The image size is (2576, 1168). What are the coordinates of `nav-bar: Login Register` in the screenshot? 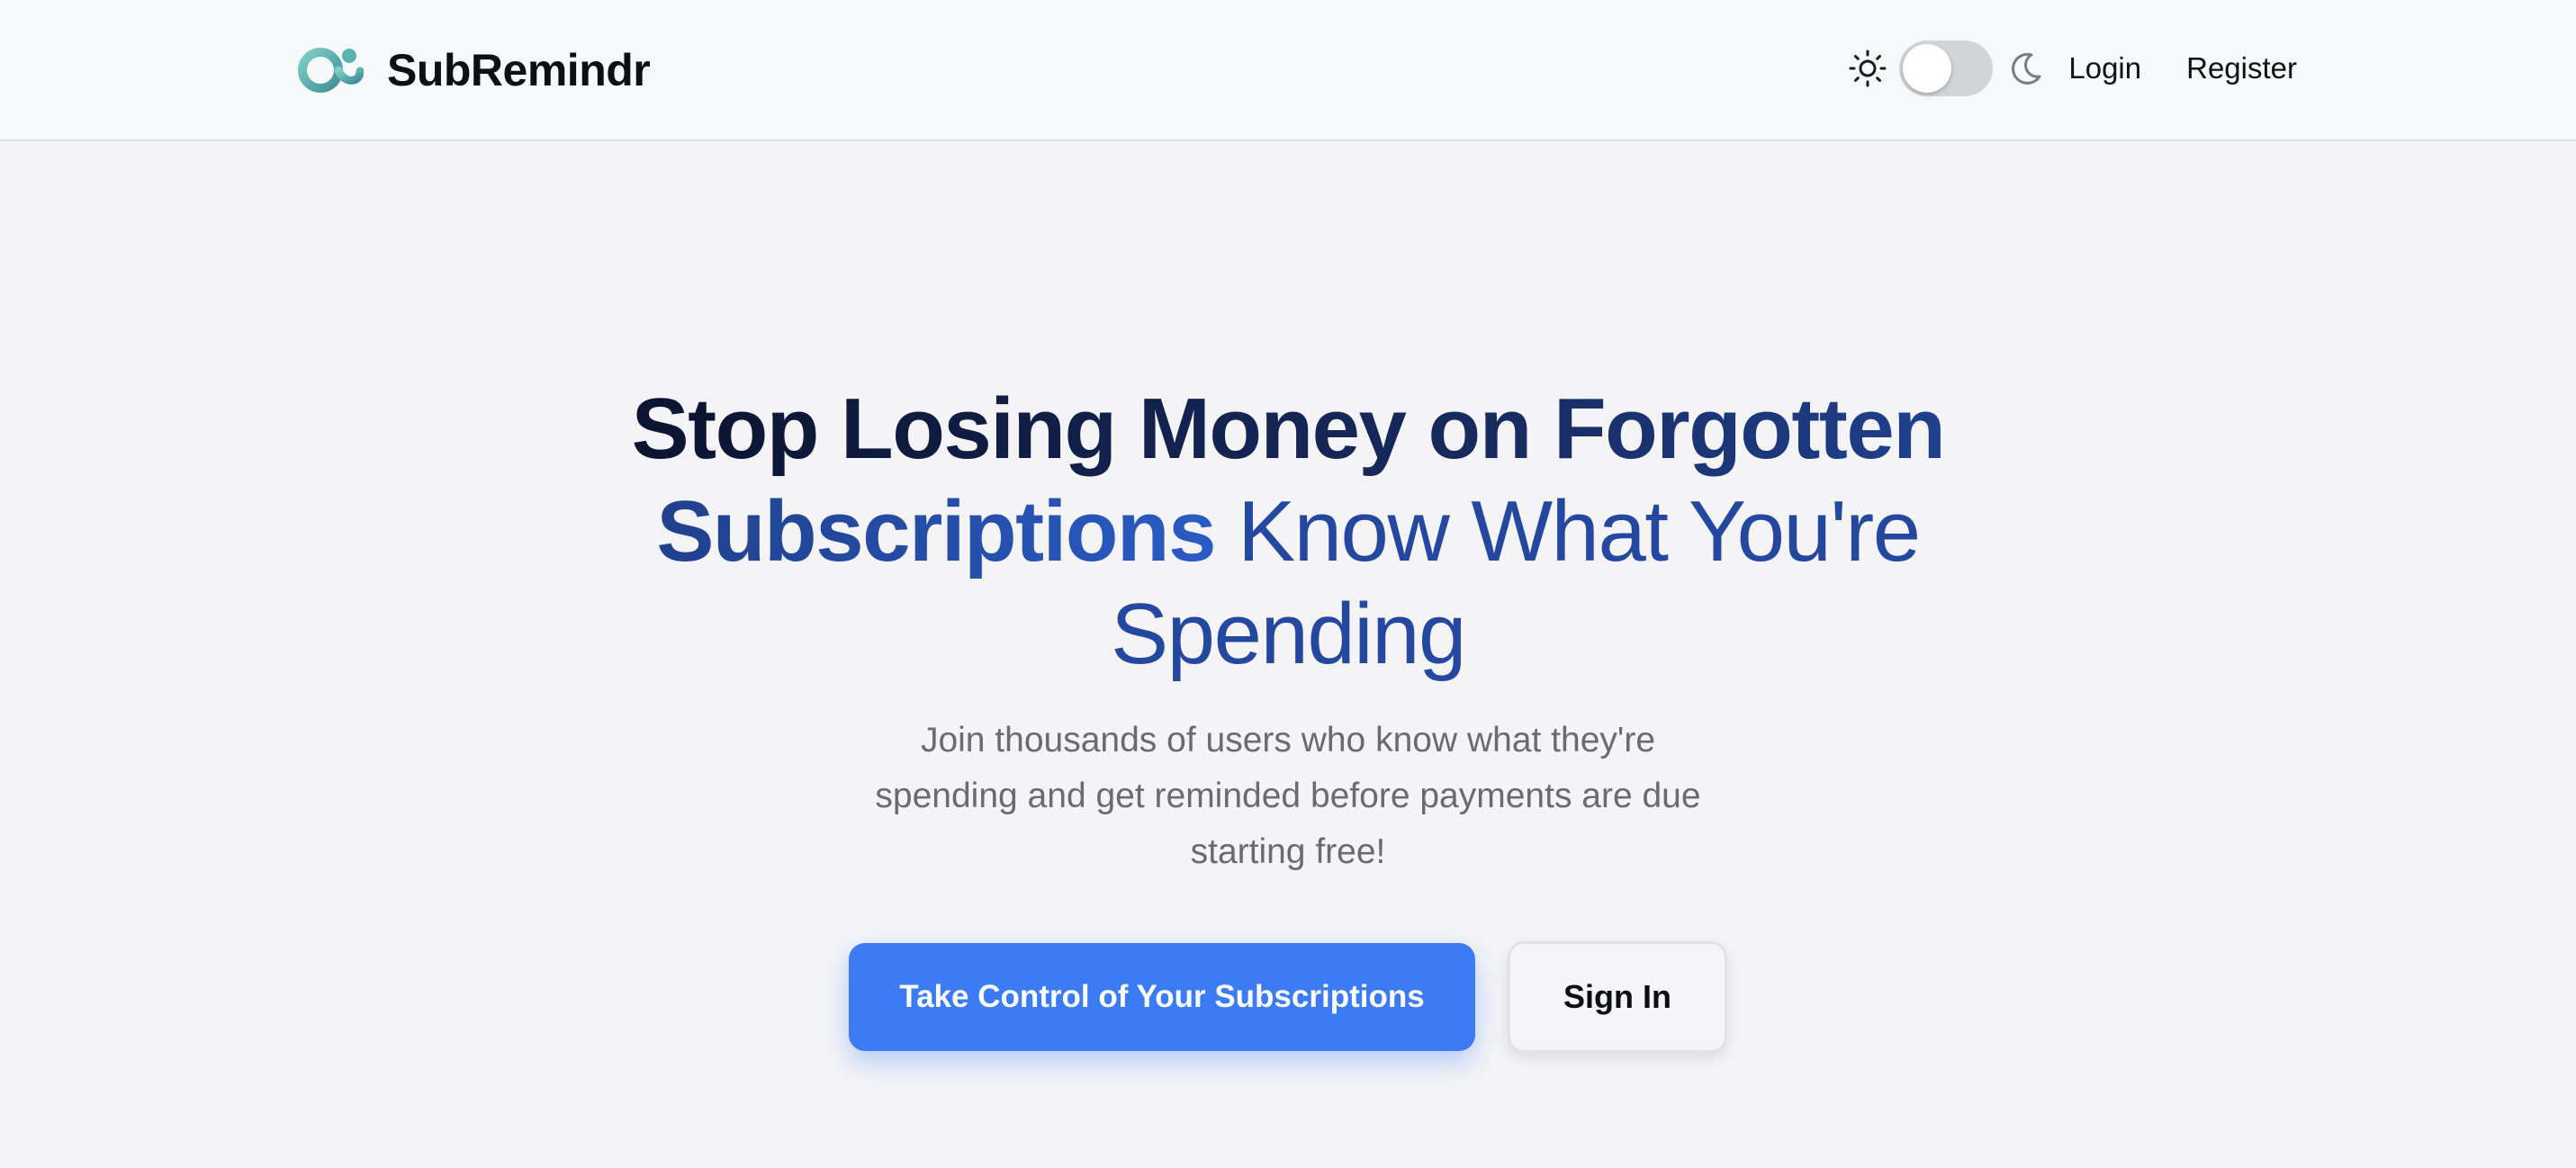 It's located at (2072, 68).